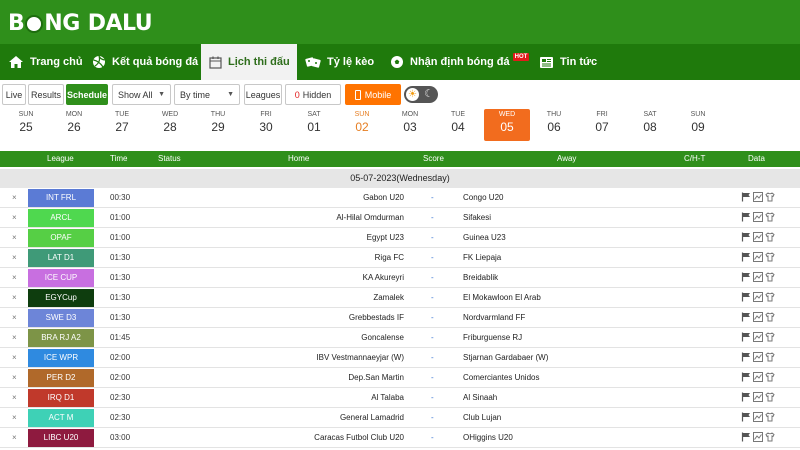  Describe the element at coordinates (61, 218) in the screenshot. I see `league-badge: ARCL` at that location.